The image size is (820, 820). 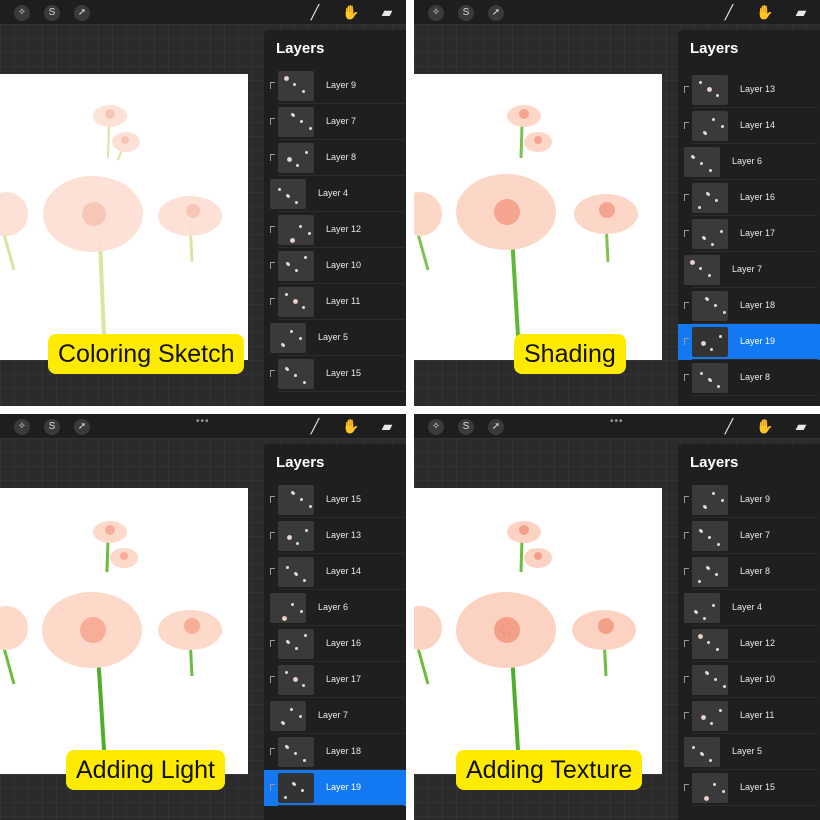 I want to click on flower-left-petals, so click(x=428, y=214).